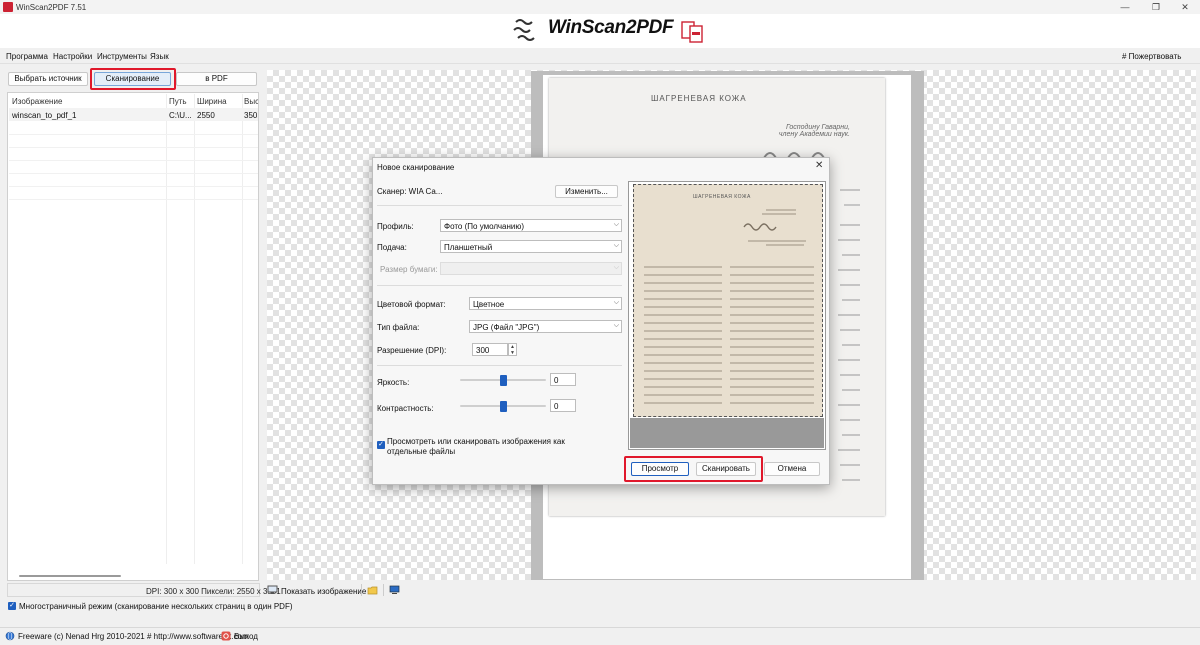 Image resolution: width=1200 pixels, height=645 pixels. I want to click on contrast-label: Контрастность:, so click(405, 408).